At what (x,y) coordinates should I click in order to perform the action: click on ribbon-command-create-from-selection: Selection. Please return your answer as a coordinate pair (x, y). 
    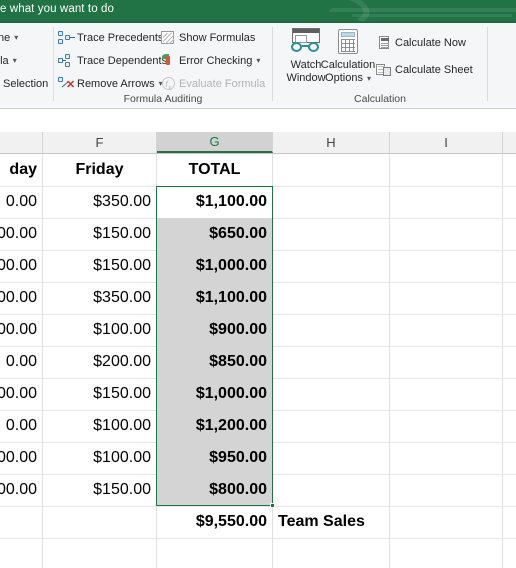
    Looking at the image, I should click on (25, 83).